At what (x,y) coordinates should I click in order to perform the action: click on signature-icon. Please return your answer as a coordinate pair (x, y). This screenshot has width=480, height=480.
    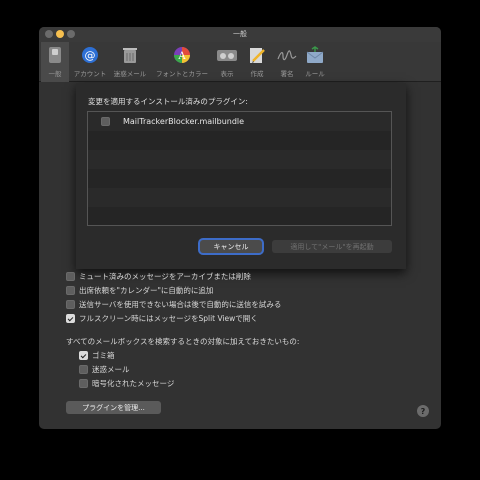
    Looking at the image, I should click on (287, 55).